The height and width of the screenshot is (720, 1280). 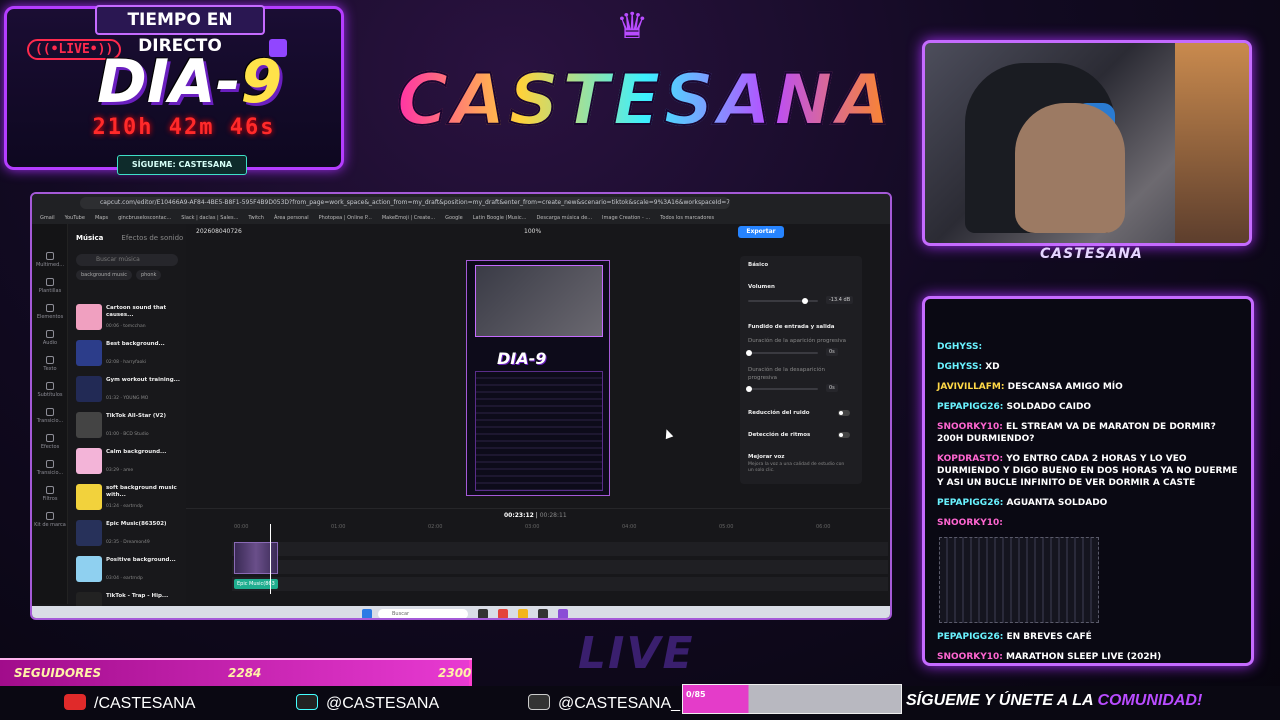 I want to click on music-search-input: Buscar música, so click(x=127, y=260).